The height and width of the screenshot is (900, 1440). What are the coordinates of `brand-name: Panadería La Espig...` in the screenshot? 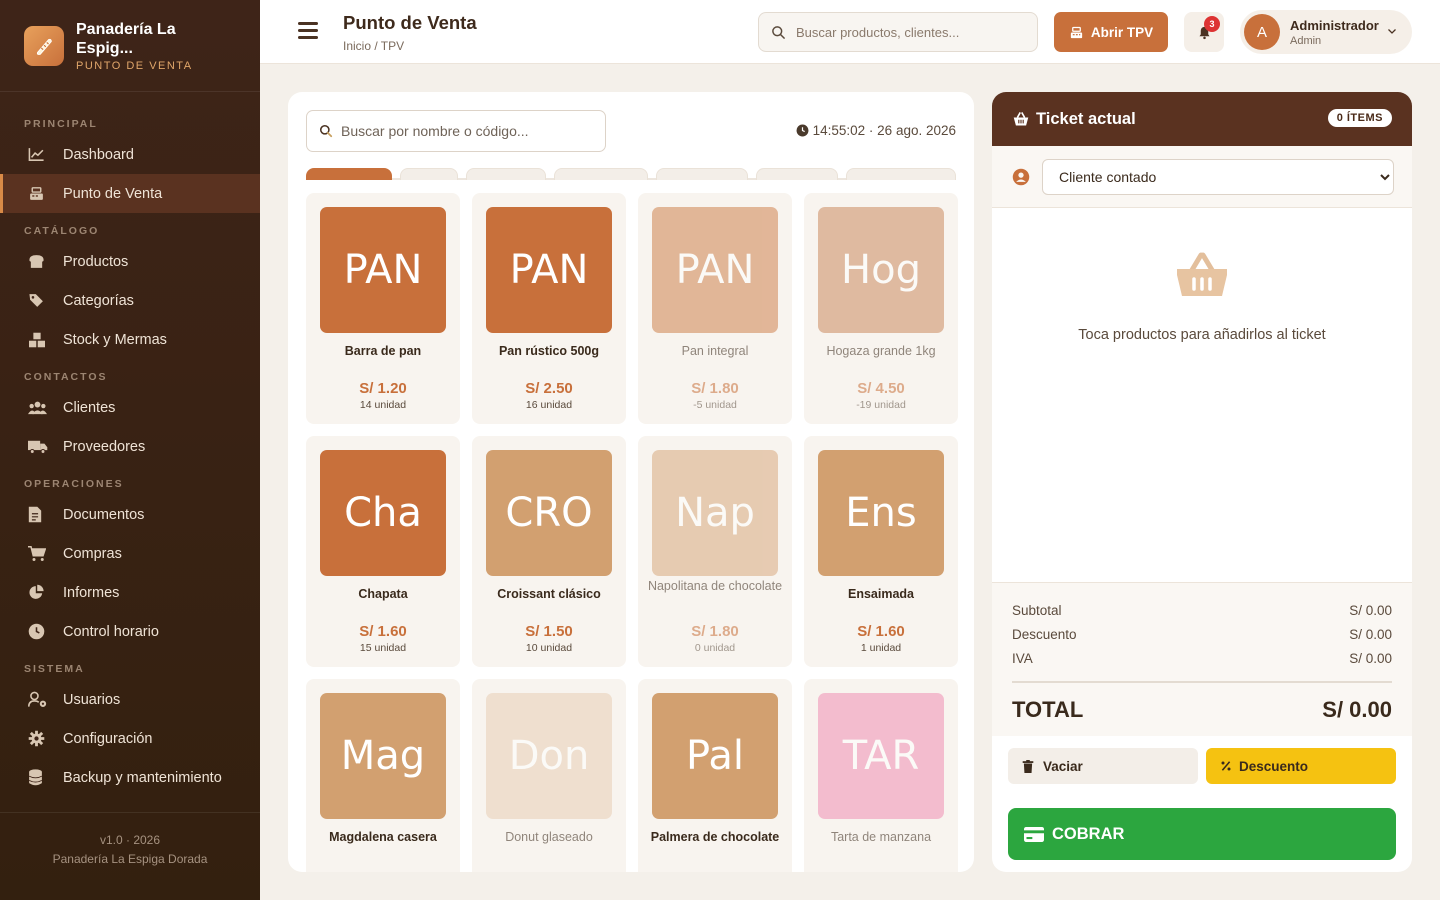 It's located at (126, 38).